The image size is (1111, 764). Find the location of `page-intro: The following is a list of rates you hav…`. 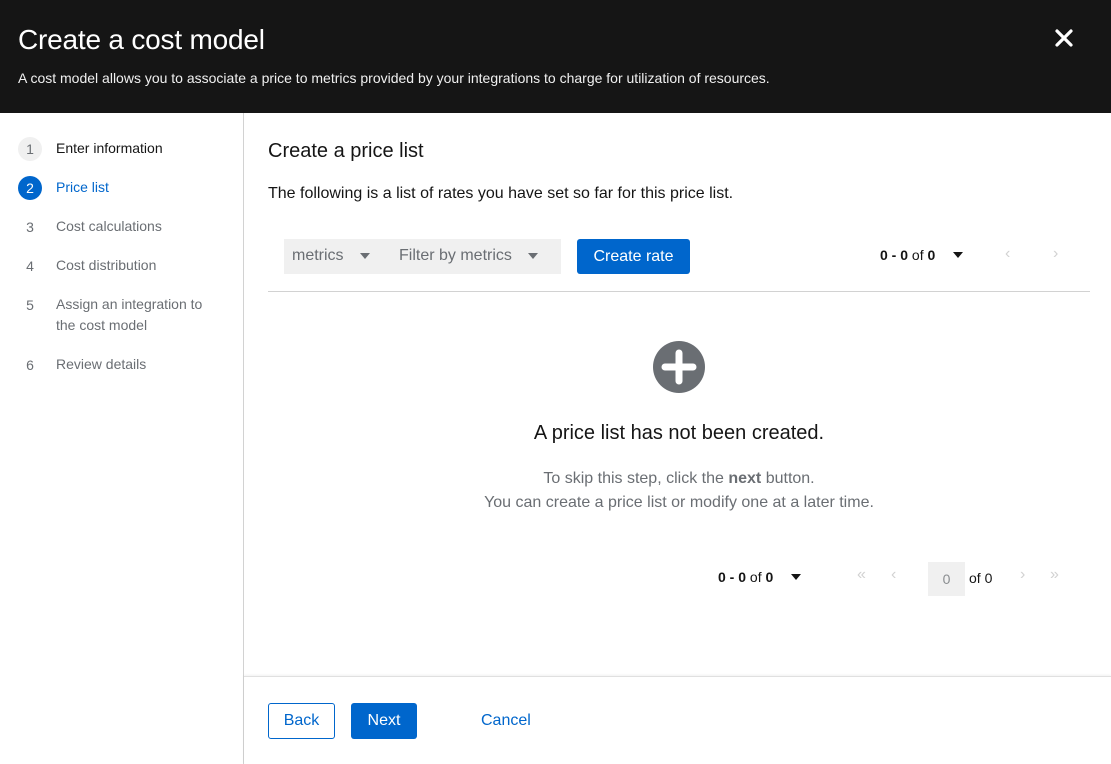

page-intro: The following is a list of rates you hav… is located at coordinates (501, 193).